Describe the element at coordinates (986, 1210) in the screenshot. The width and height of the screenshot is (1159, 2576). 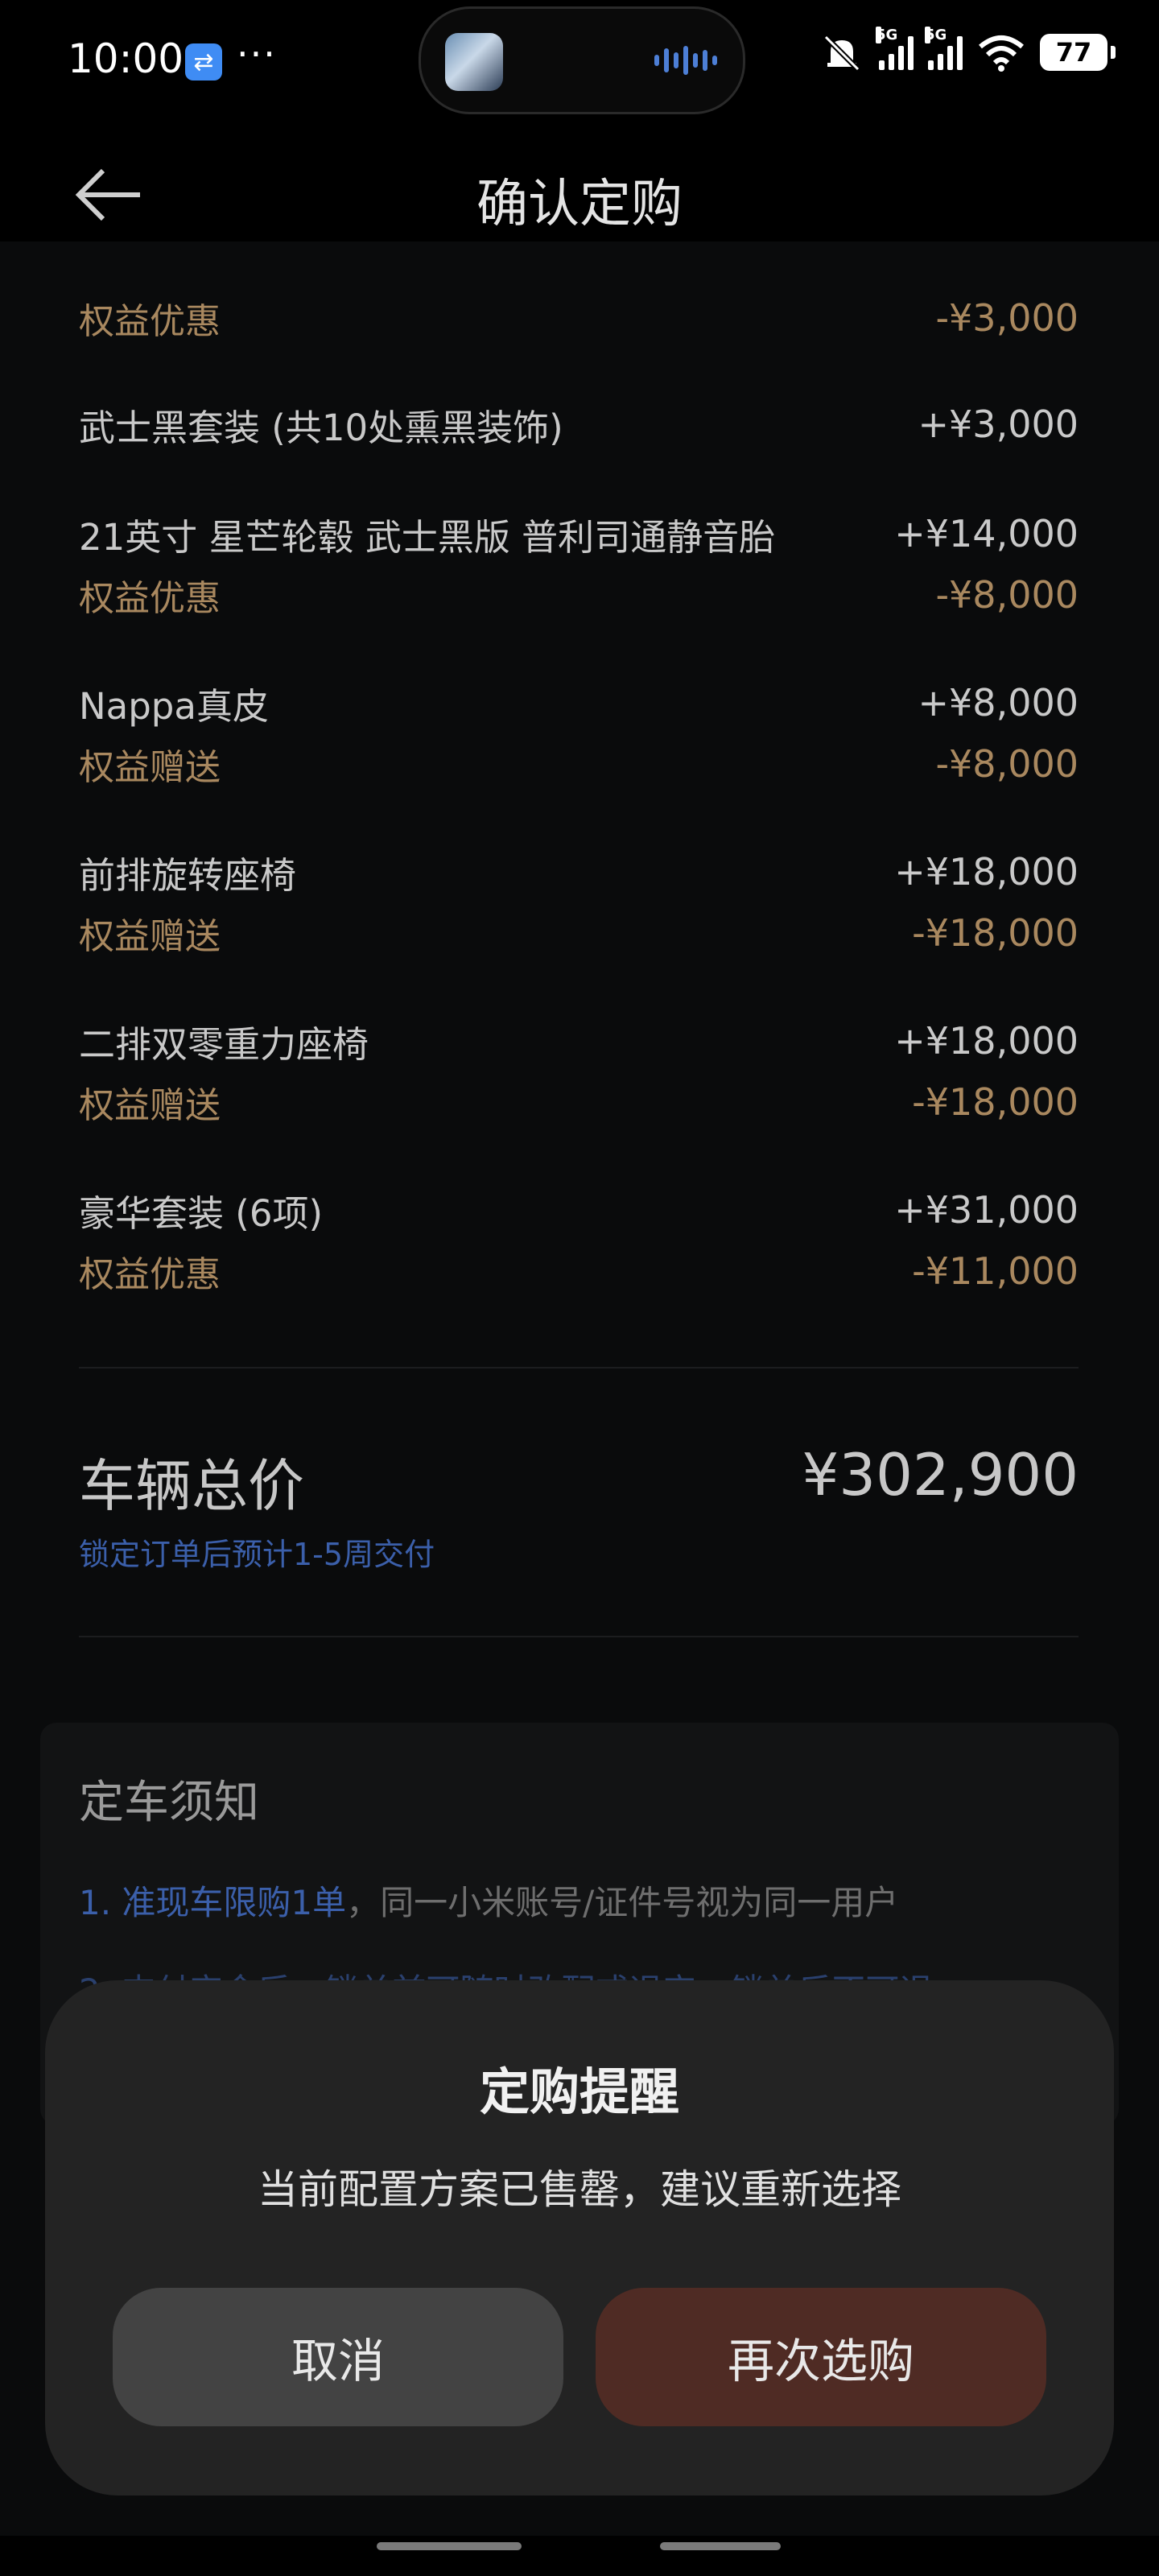
I see `option-price: +¥31,000` at that location.